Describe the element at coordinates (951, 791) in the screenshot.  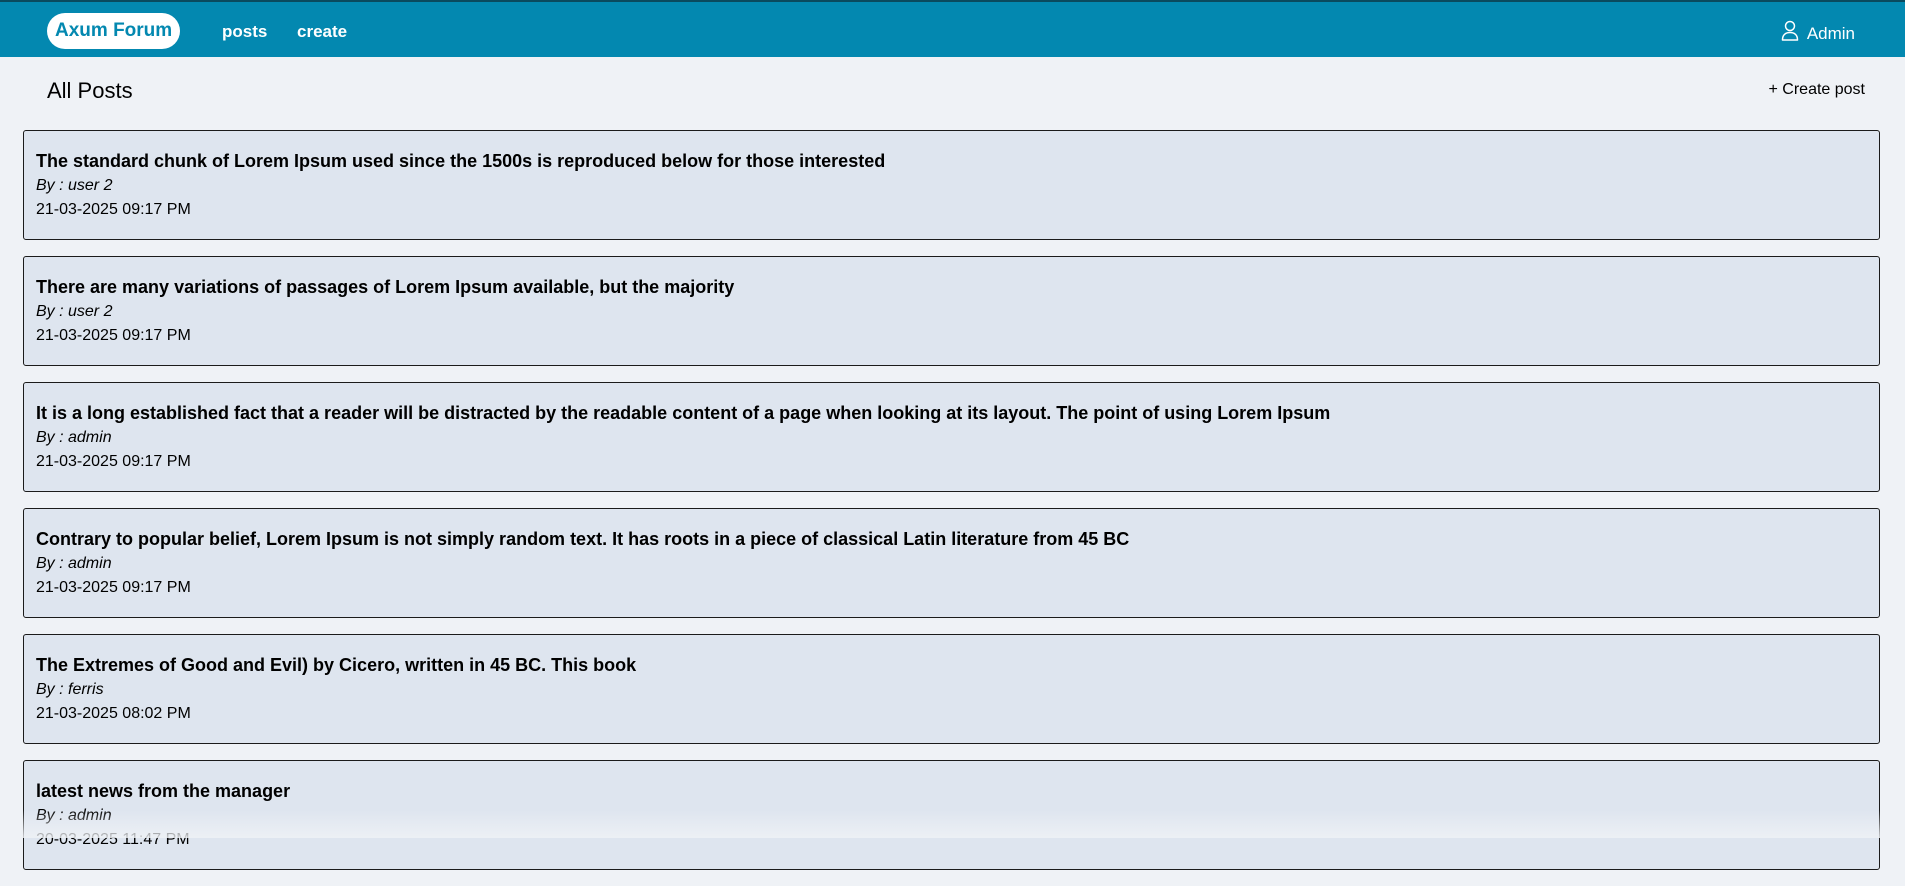
I see `post-title: latest news from the manager` at that location.